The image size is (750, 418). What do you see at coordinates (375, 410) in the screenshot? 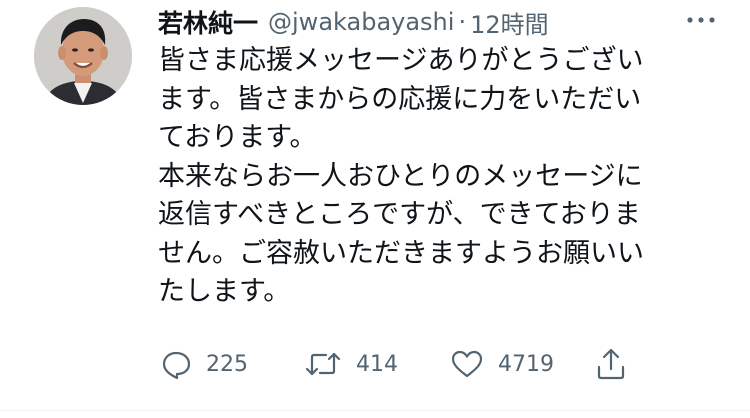
I see `divider` at bounding box center [375, 410].